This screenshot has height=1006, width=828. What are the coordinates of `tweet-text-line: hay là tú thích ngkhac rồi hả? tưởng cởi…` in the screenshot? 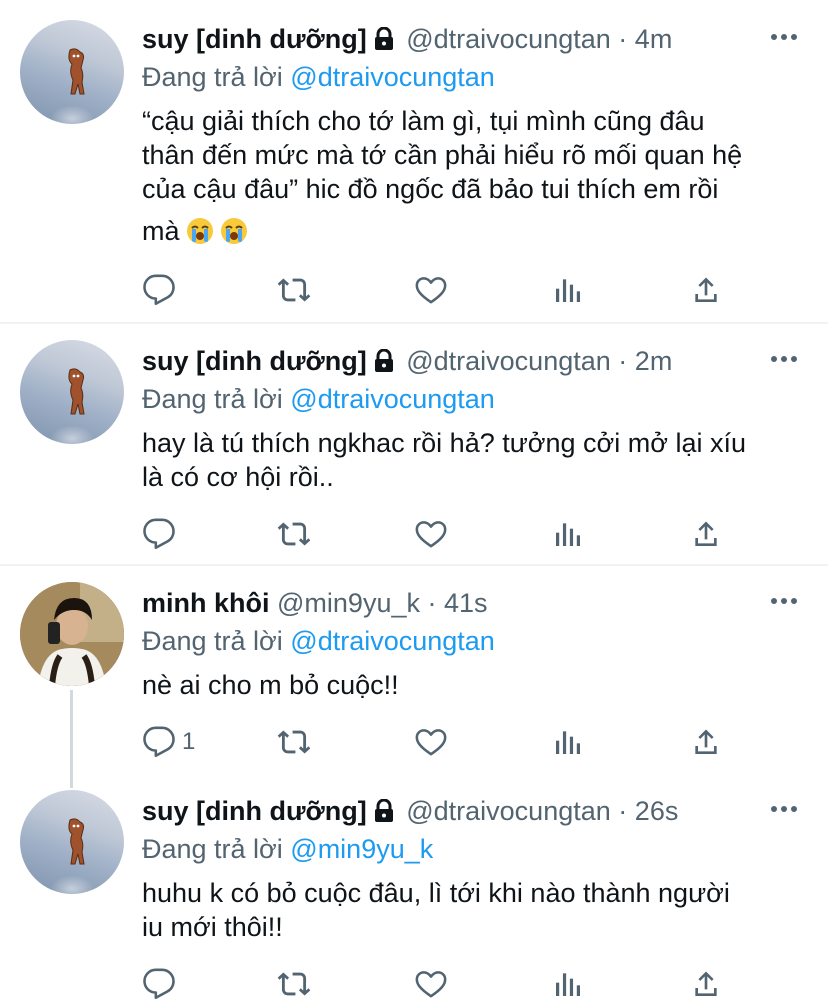 It's located at (444, 443).